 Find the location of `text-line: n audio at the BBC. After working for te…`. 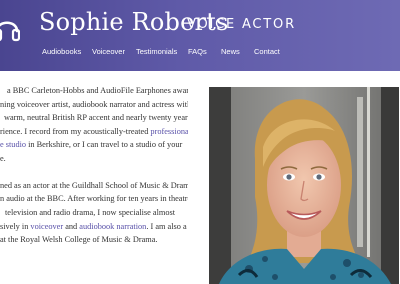

text-line: n audio at the BBC. After working for te… is located at coordinates (94, 199).